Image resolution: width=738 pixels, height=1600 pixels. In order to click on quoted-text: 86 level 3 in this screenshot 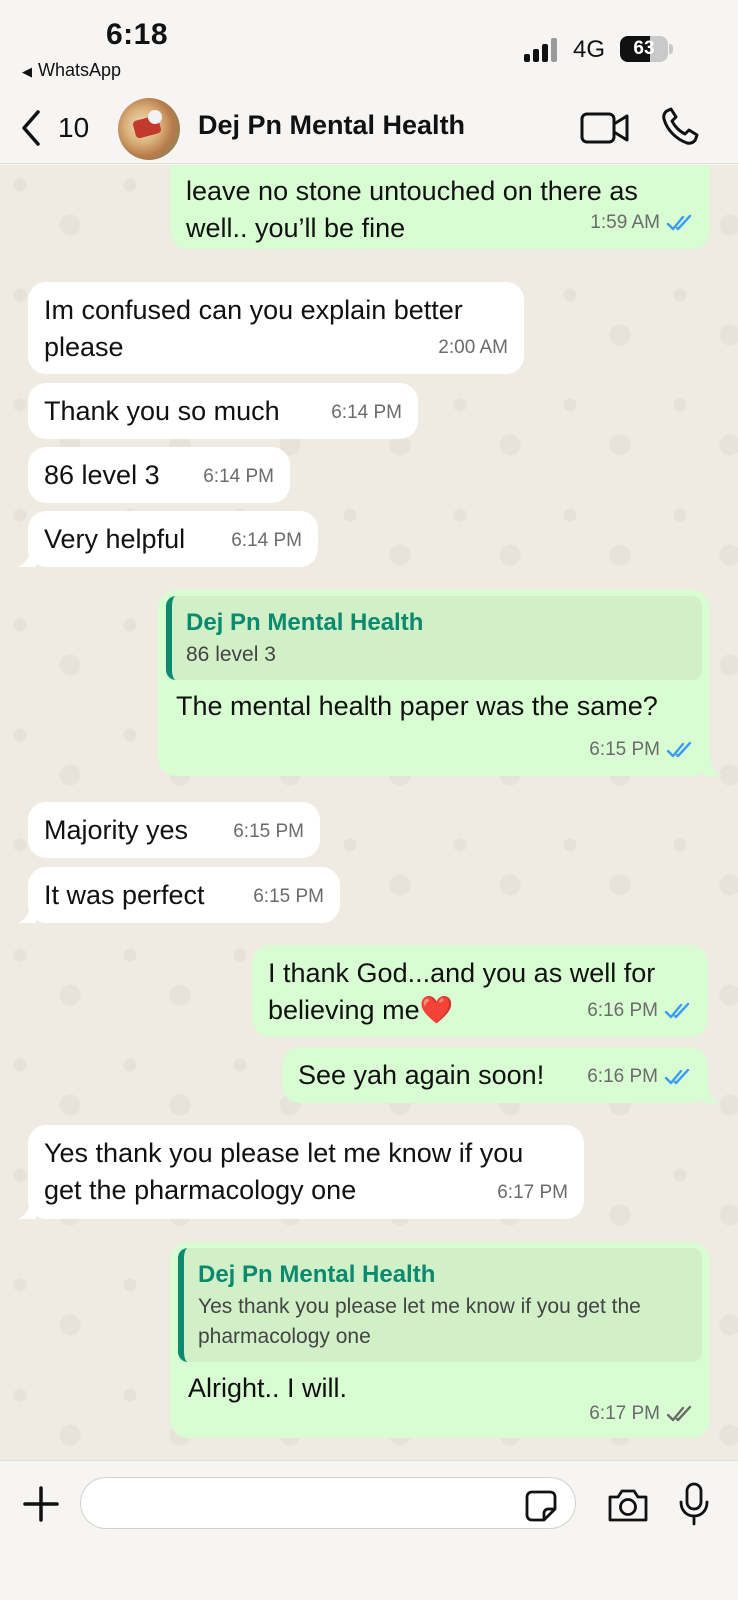, I will do `click(231, 654)`.